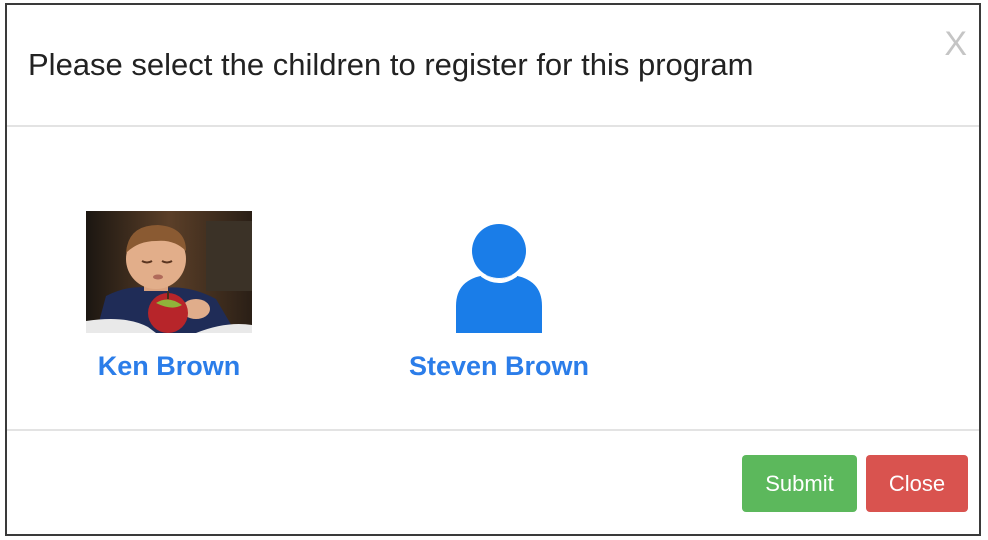 This screenshot has height=540, width=988. I want to click on close-button: Close, so click(917, 483).